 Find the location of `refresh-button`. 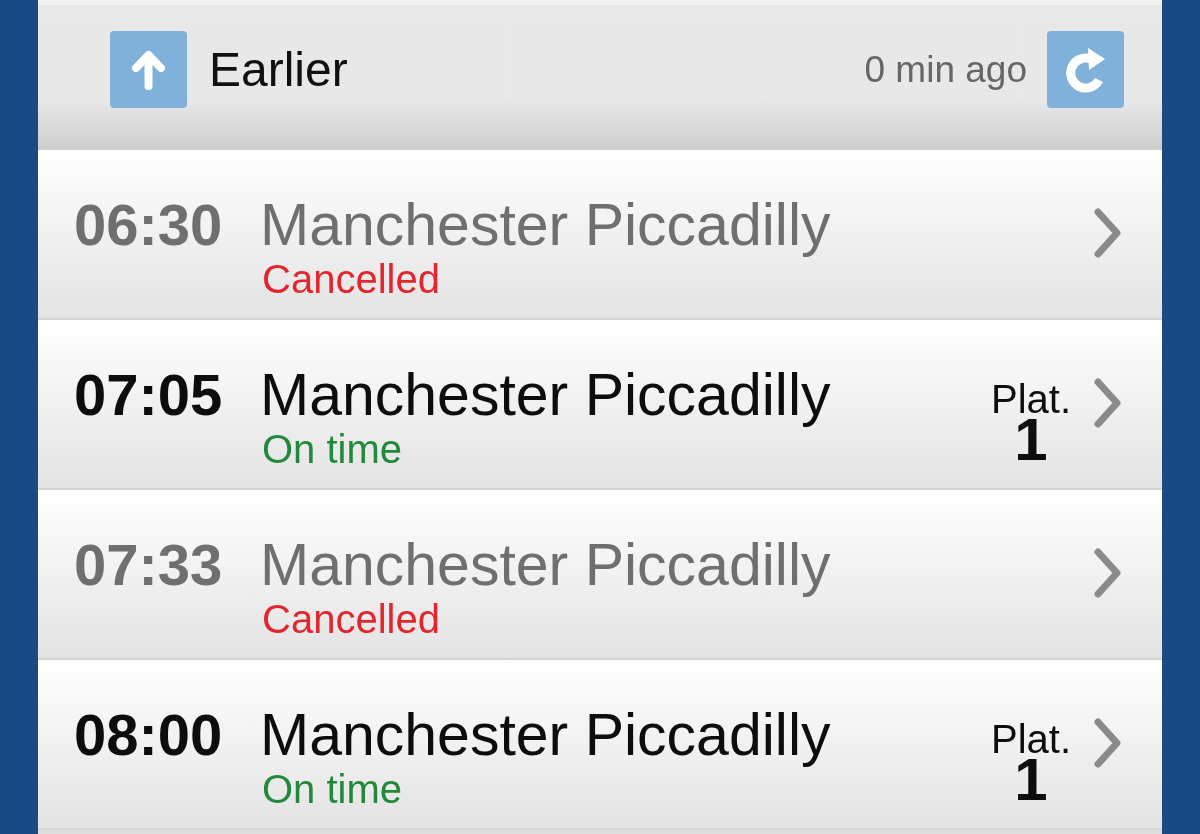

refresh-button is located at coordinates (1085, 69).